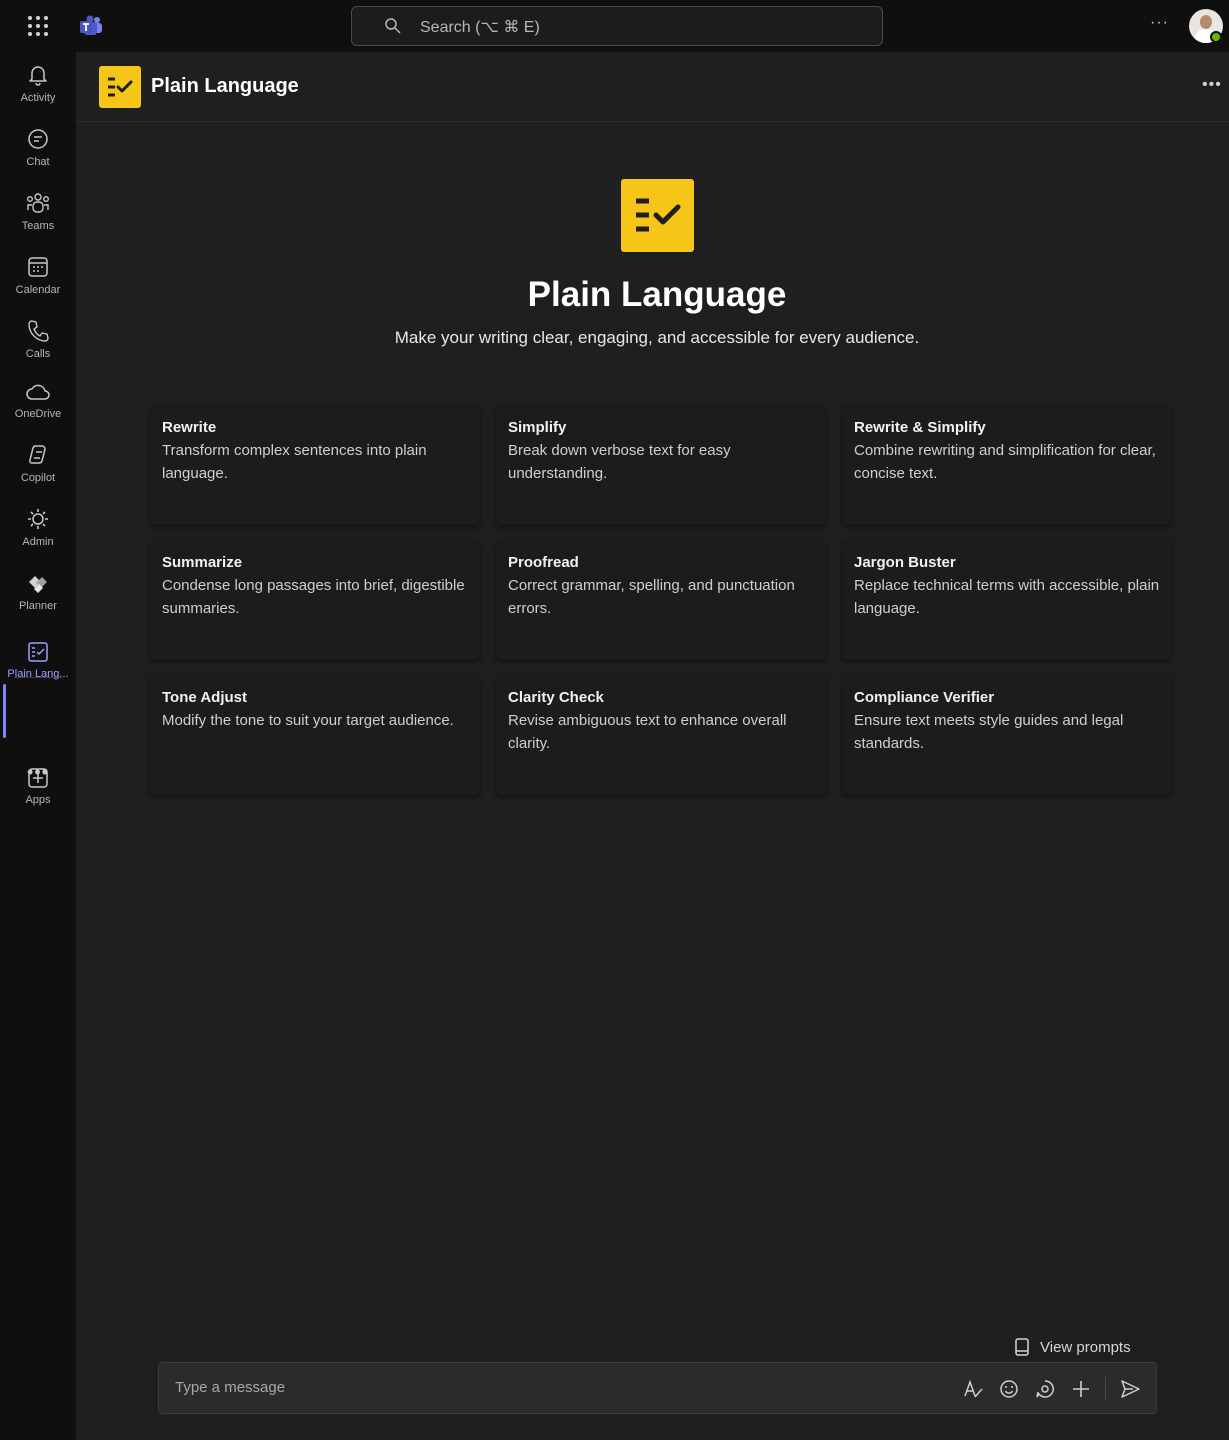 Image resolution: width=1229 pixels, height=1440 pixels. Describe the element at coordinates (38, 800) in the screenshot. I see `rail-label: Apps` at that location.